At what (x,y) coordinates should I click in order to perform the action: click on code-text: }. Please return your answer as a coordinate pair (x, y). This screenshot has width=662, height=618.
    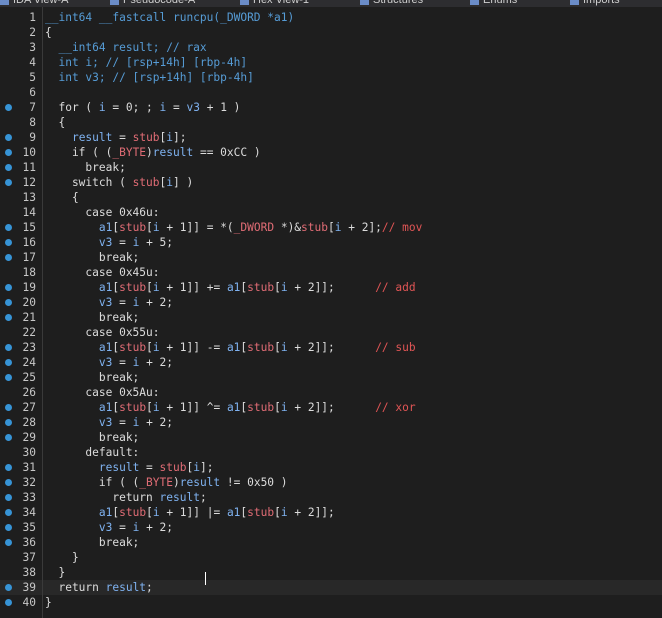
    Looking at the image, I should click on (55, 572).